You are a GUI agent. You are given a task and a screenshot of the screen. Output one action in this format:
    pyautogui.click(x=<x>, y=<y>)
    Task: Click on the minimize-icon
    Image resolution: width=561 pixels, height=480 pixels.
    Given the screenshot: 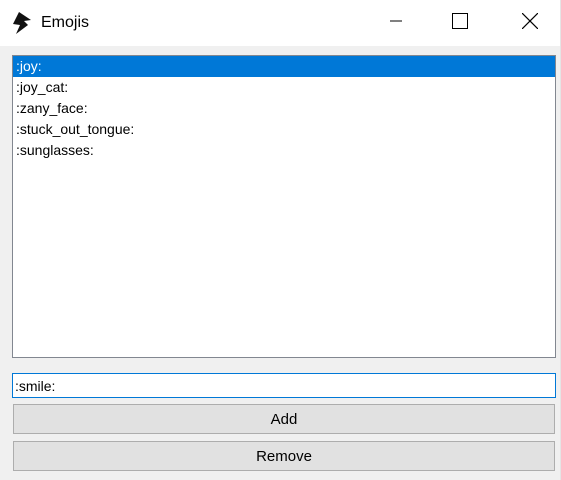 What is the action you would take?
    pyautogui.click(x=396, y=23)
    